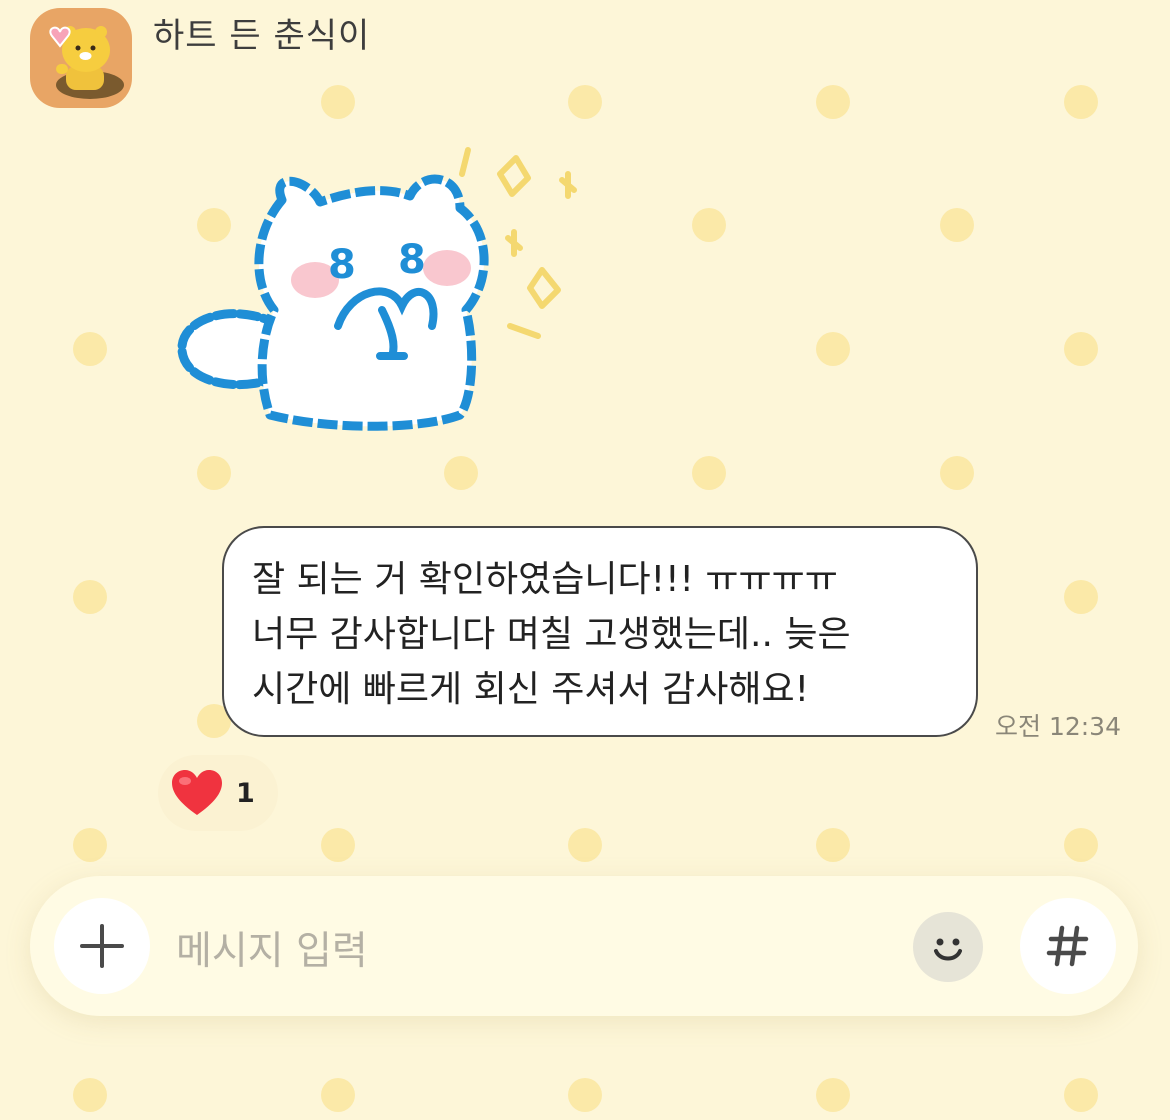  I want to click on sender-avatar, so click(81, 58).